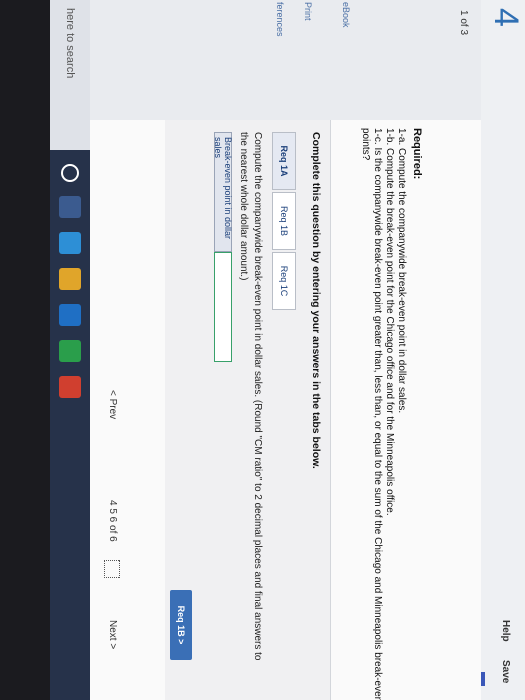  I want to click on rail-item-print: Print, so click(308, 11).